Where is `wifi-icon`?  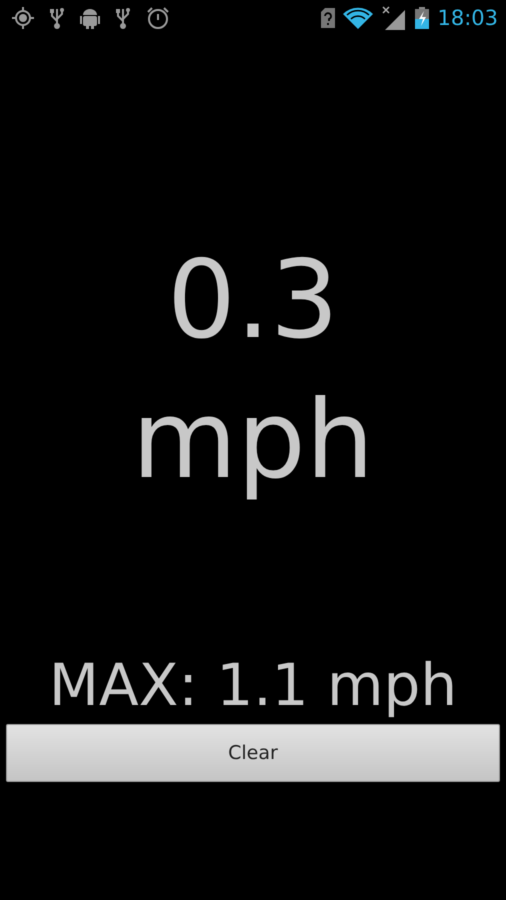 wifi-icon is located at coordinates (358, 18).